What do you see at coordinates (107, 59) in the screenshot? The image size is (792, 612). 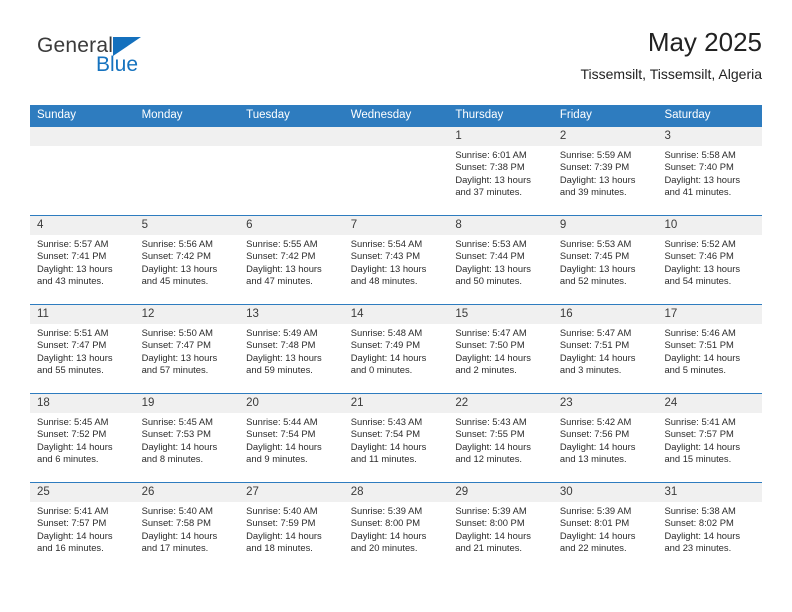 I see `general-blue-logo: General Blue` at bounding box center [107, 59].